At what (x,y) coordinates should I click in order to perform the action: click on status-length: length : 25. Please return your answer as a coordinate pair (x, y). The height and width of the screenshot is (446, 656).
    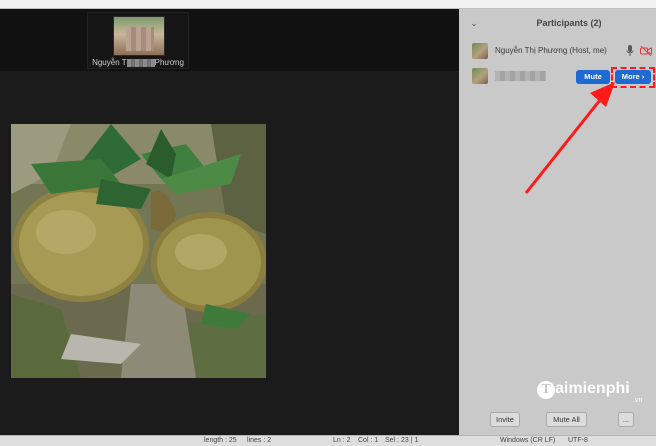
    Looking at the image, I should click on (220, 440).